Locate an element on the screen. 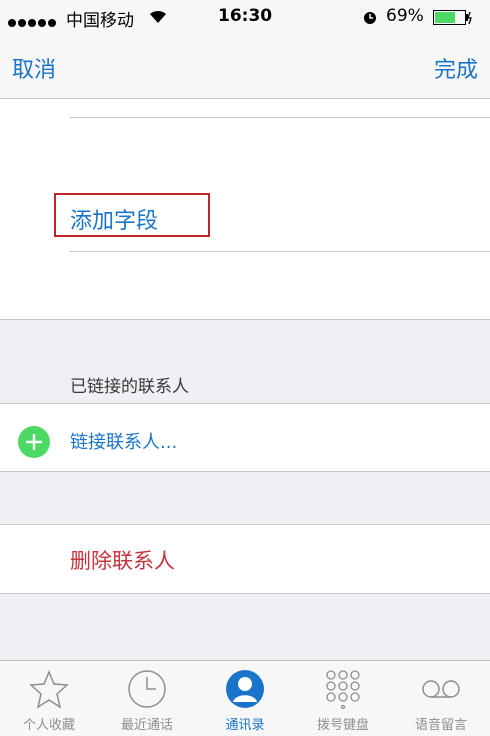 The height and width of the screenshot is (736, 490). tab-contacts: 通讯录 is located at coordinates (245, 698).